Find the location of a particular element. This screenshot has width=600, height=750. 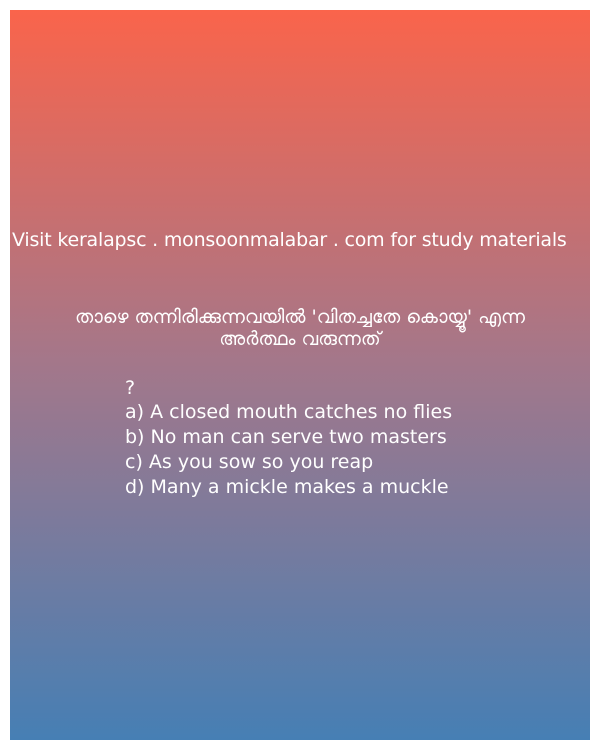

option-b: b) No man can serve two masters is located at coordinates (288, 437).